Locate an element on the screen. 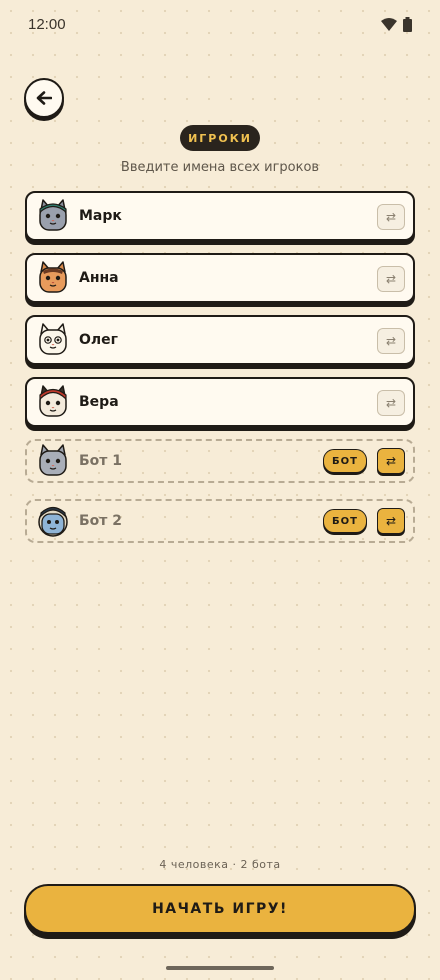 The image size is (440, 980). status-icons is located at coordinates (396, 24).